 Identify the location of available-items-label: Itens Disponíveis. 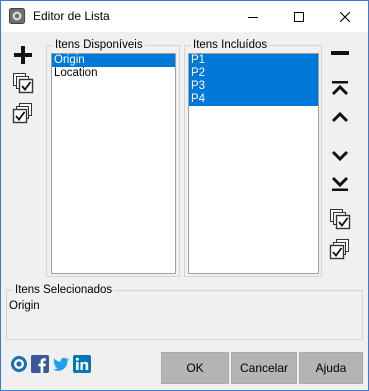
(99, 45).